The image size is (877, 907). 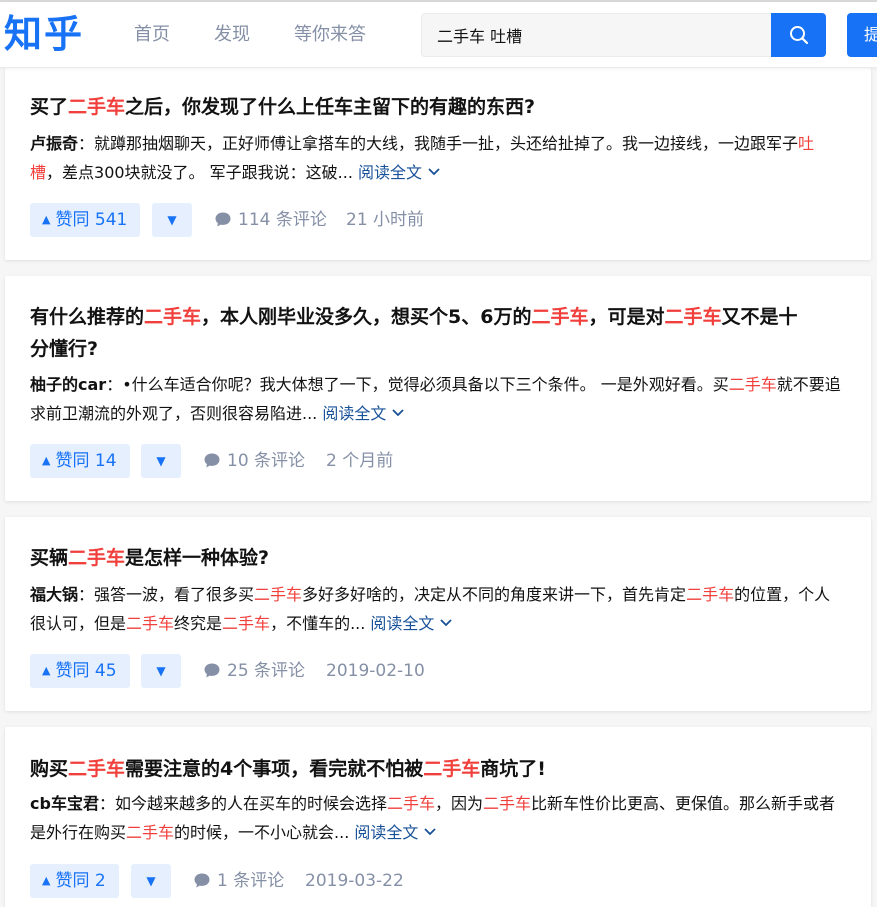 What do you see at coordinates (330, 35) in the screenshot?
I see `nav-waiting-answers: 等你来答` at bounding box center [330, 35].